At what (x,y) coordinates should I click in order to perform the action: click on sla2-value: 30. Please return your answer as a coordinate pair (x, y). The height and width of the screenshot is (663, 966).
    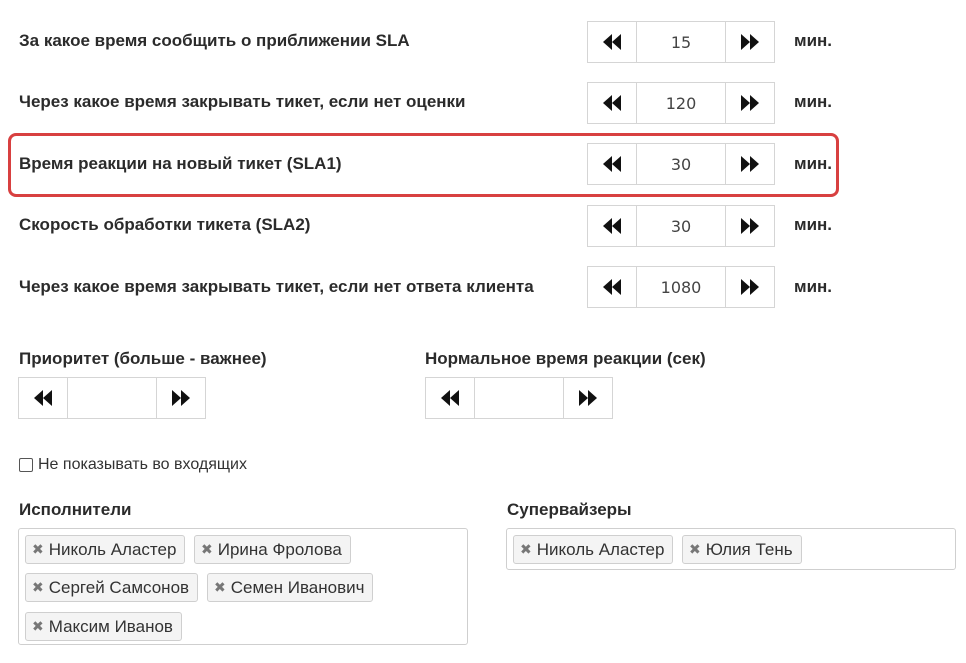
    Looking at the image, I should click on (681, 226).